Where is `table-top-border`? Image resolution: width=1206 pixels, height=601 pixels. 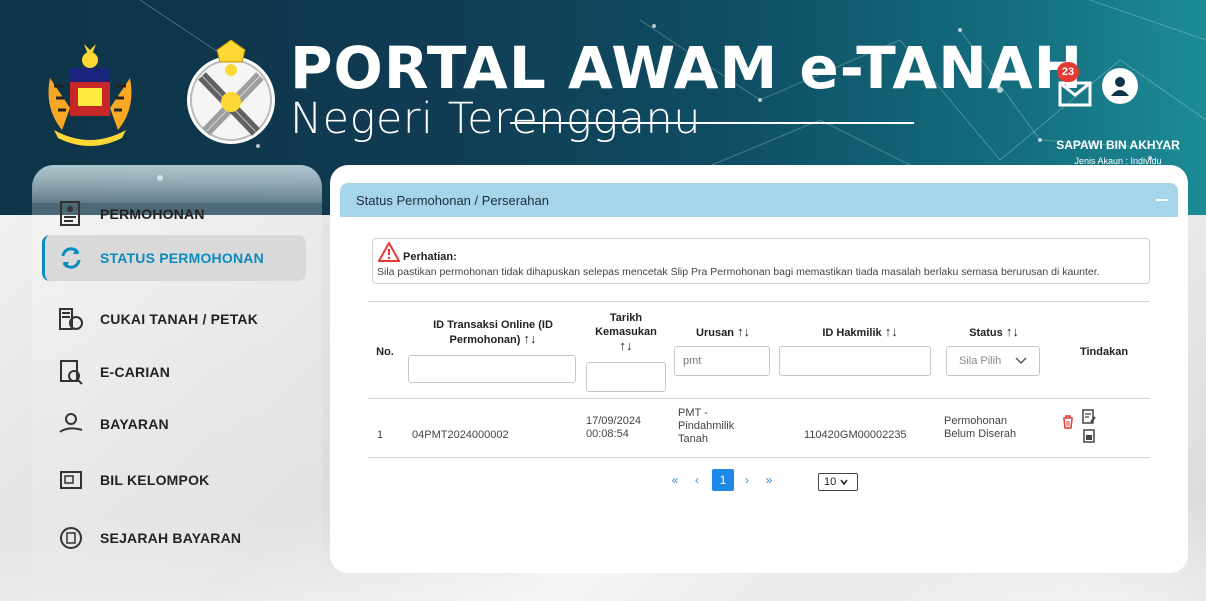 table-top-border is located at coordinates (759, 301).